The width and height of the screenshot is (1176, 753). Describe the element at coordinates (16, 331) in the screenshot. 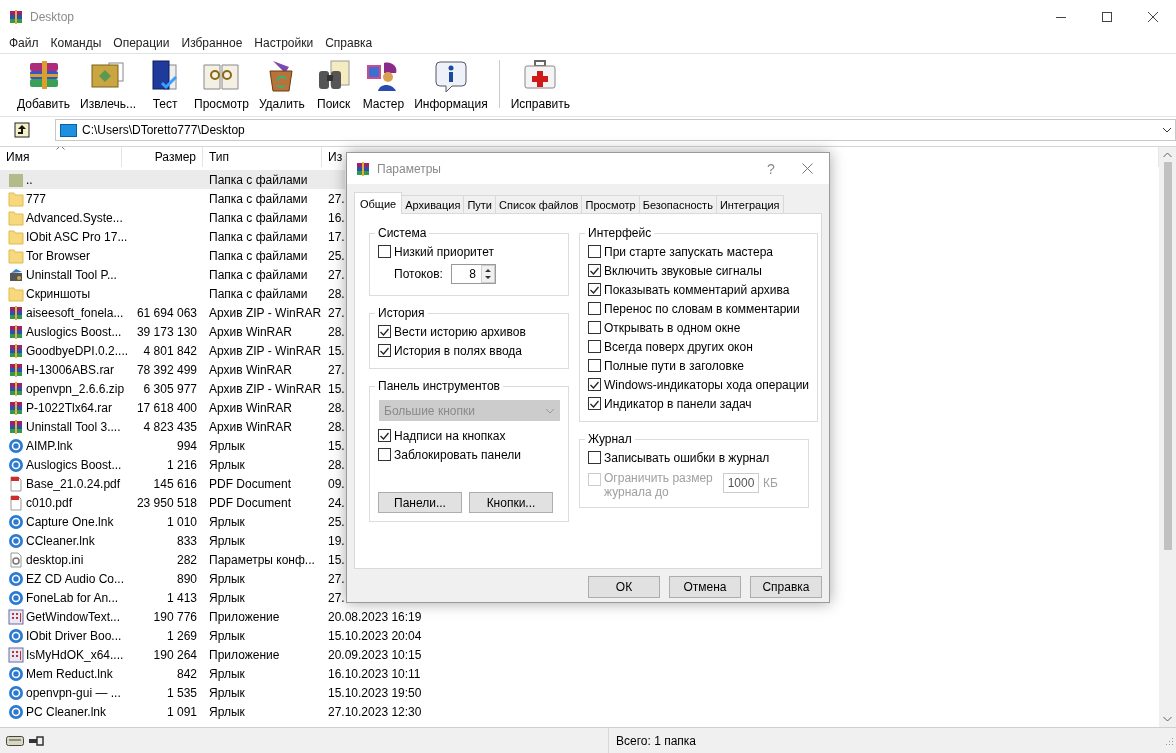

I see `books-stack-icon` at that location.